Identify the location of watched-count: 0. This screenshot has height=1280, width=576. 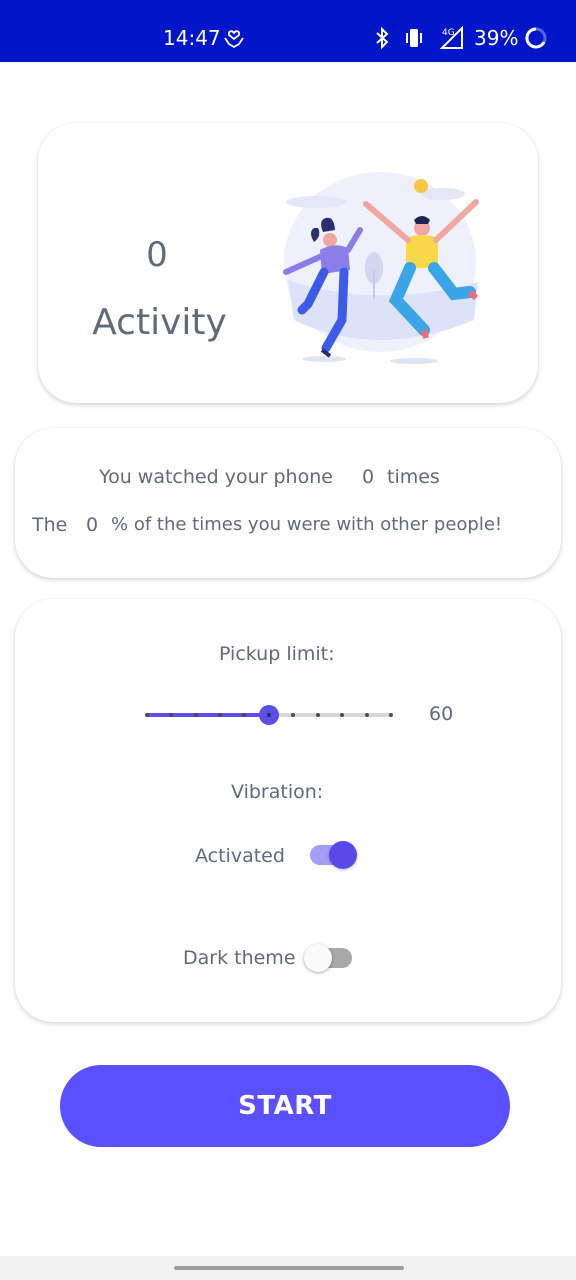
(368, 477).